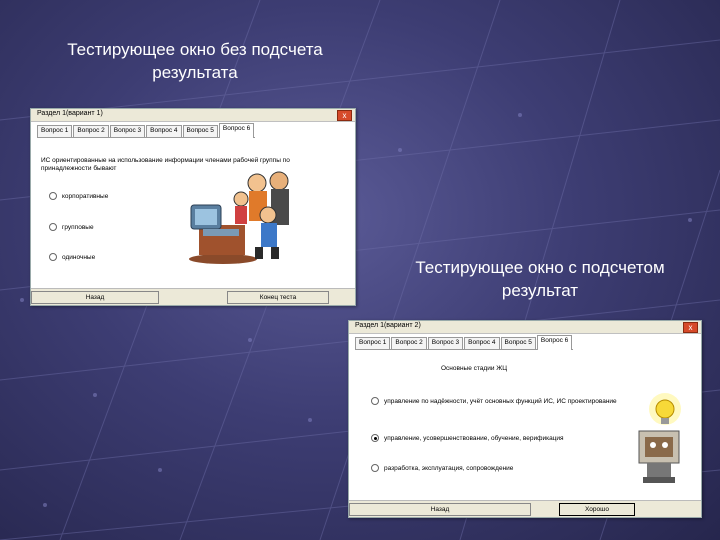 The width and height of the screenshot is (720, 540). What do you see at coordinates (193, 296) in the screenshot?
I see `button-bar: Назад Конец теста` at bounding box center [193, 296].